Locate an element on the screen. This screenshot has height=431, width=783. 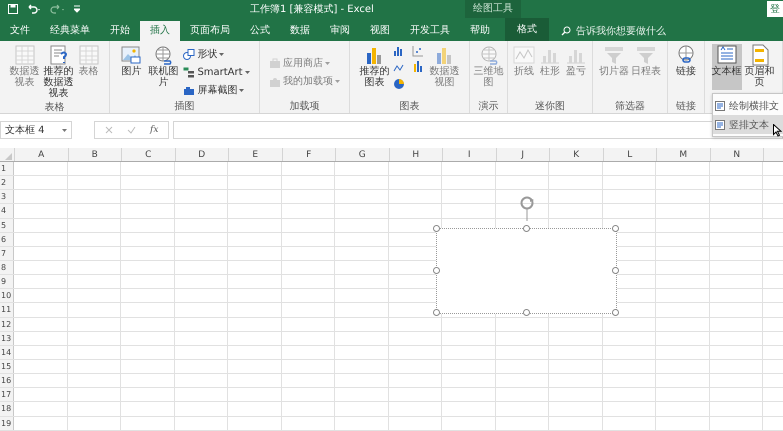
ribbon-tab: 格式 is located at coordinates (527, 29).